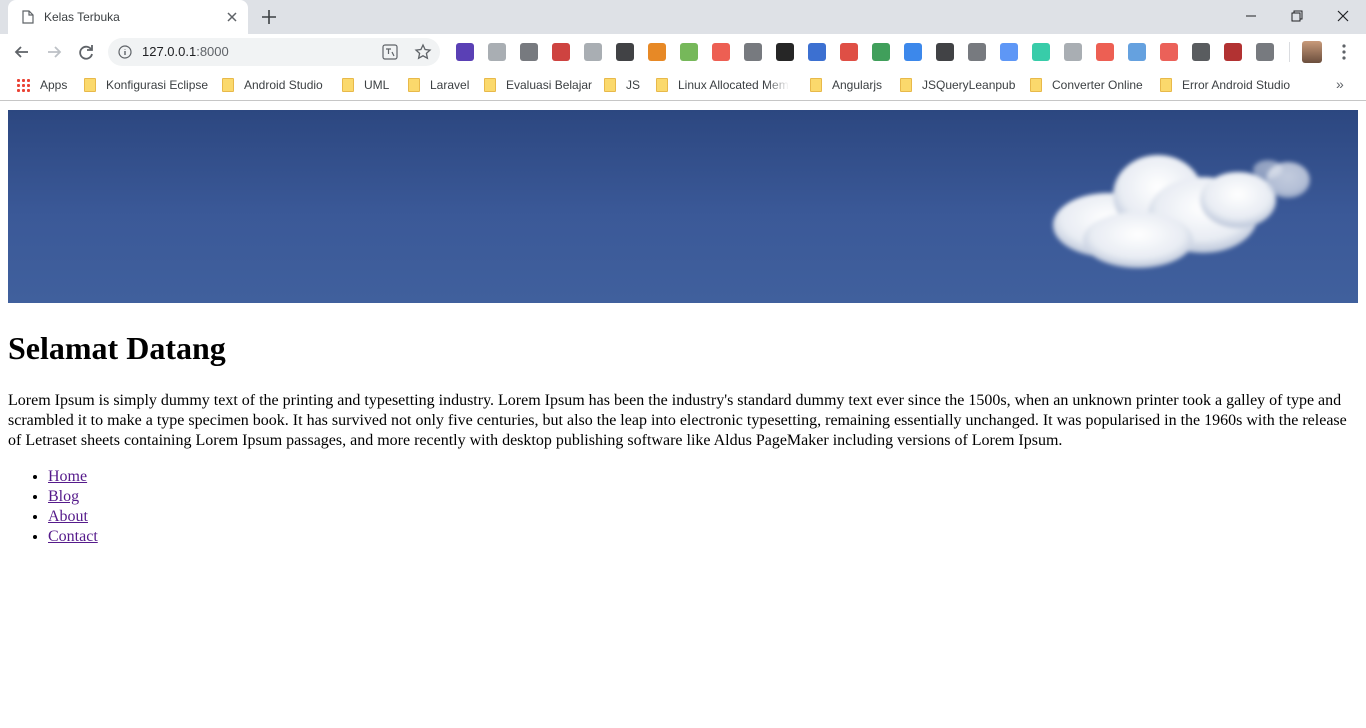 The image size is (1366, 728). What do you see at coordinates (721, 52) in the screenshot?
I see `pdf-extension-icon` at bounding box center [721, 52].